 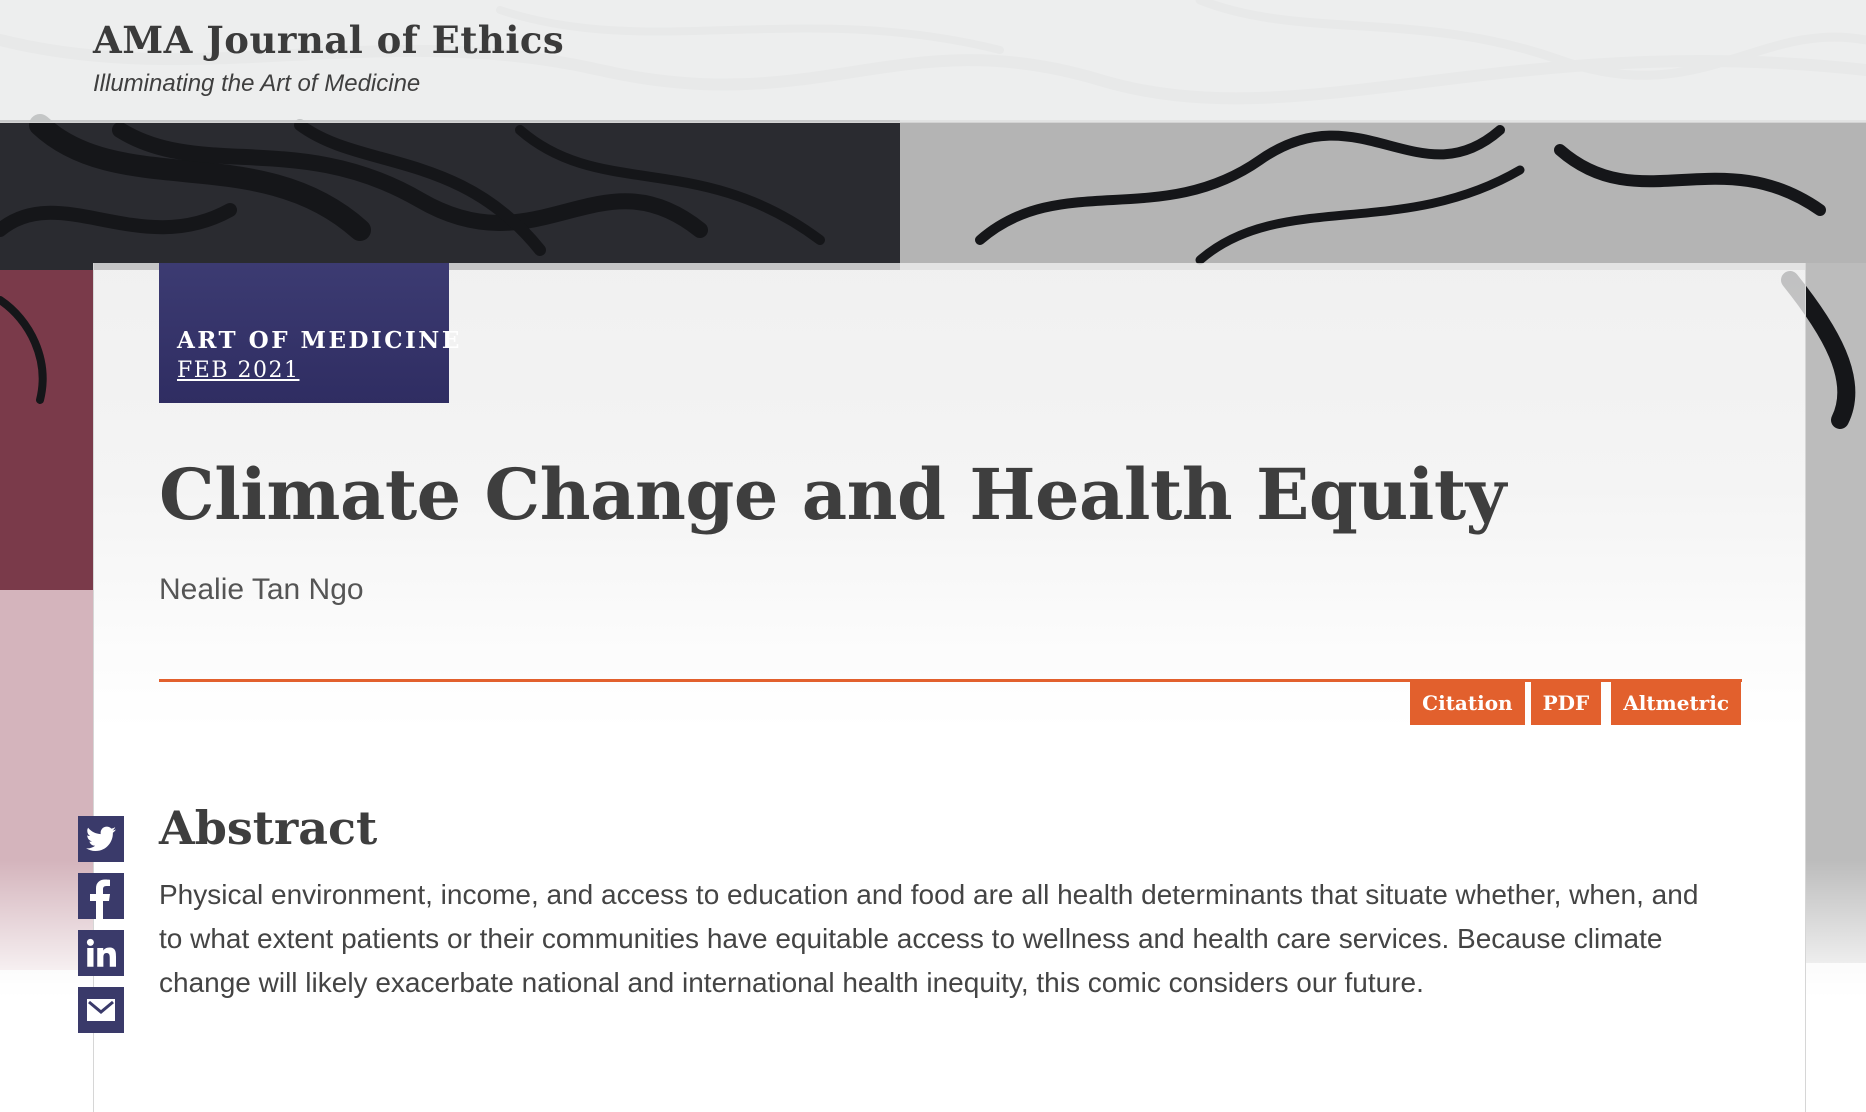 What do you see at coordinates (101, 924) in the screenshot?
I see `share-bar` at bounding box center [101, 924].